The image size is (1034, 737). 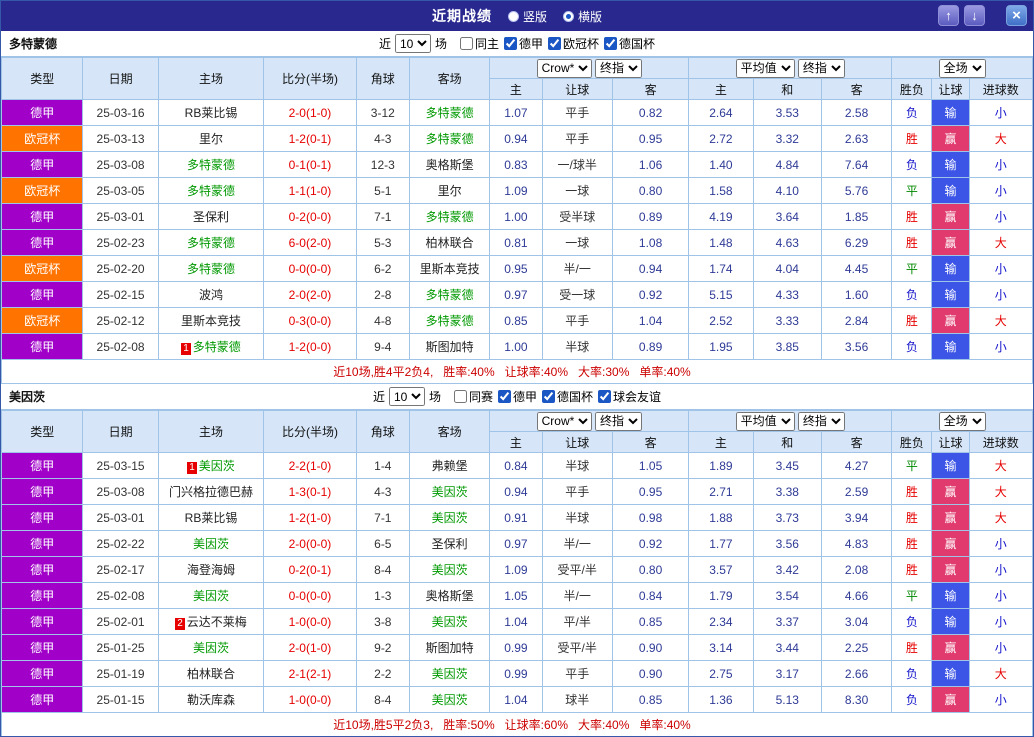 I want to click on average-odds-value: 1.48, so click(x=721, y=242).